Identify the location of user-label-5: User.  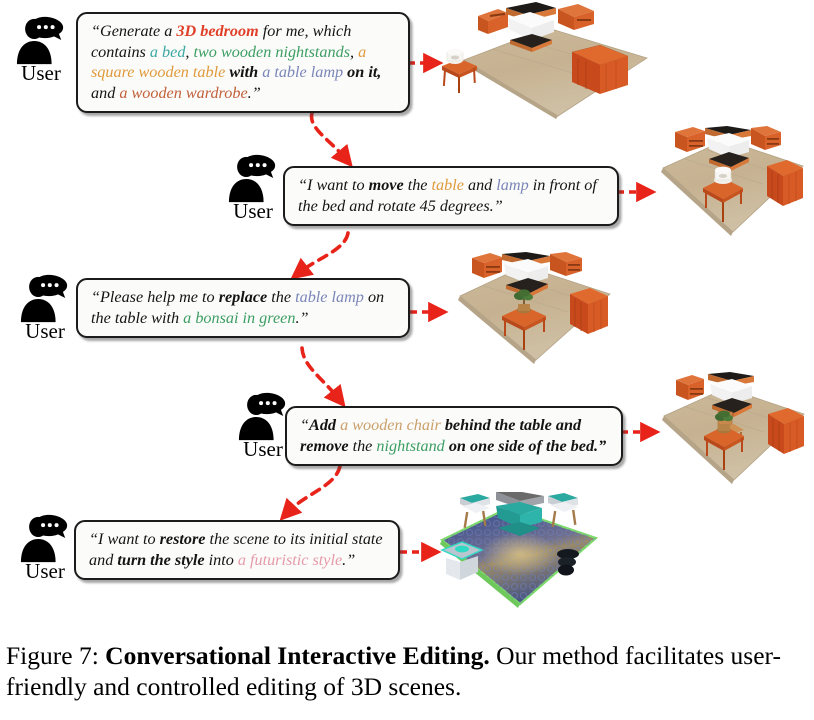
(45, 571).